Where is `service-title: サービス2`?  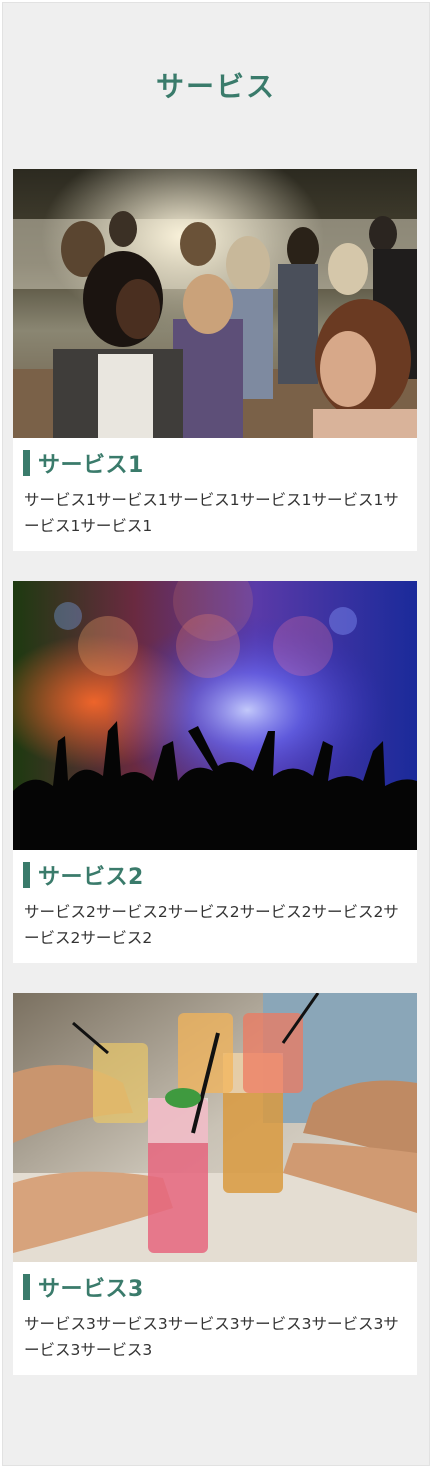 service-title: サービス2 is located at coordinates (91, 877).